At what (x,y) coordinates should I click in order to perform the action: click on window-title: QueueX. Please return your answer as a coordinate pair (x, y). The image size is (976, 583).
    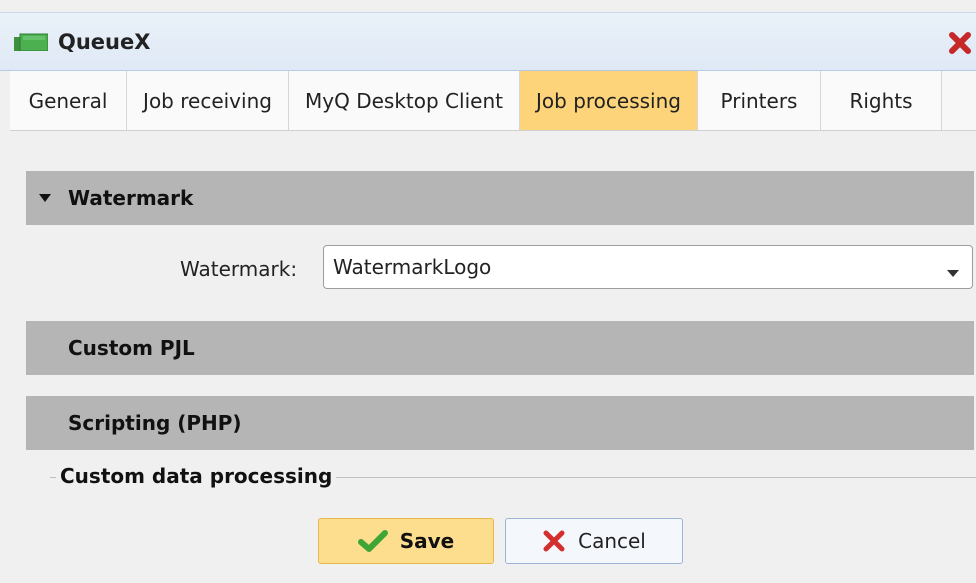
    Looking at the image, I should click on (104, 42).